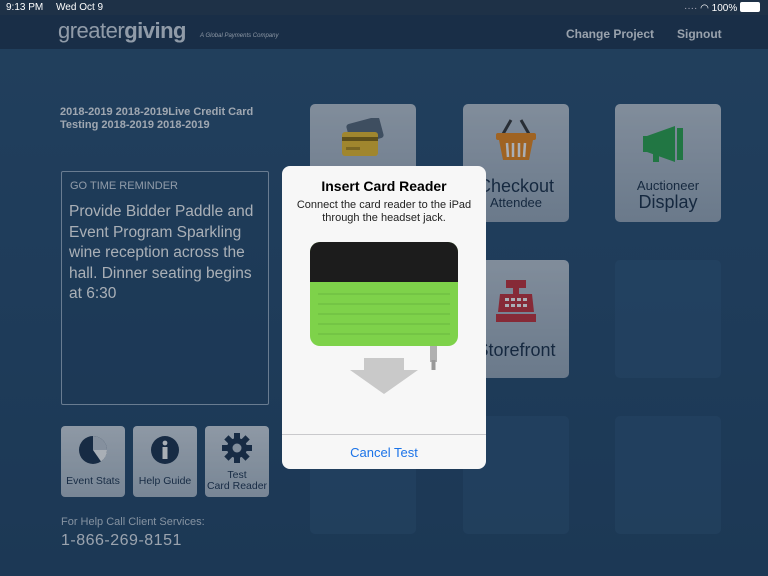 This screenshot has height=576, width=768. I want to click on dialog-title: Insert Card Reader, so click(384, 186).